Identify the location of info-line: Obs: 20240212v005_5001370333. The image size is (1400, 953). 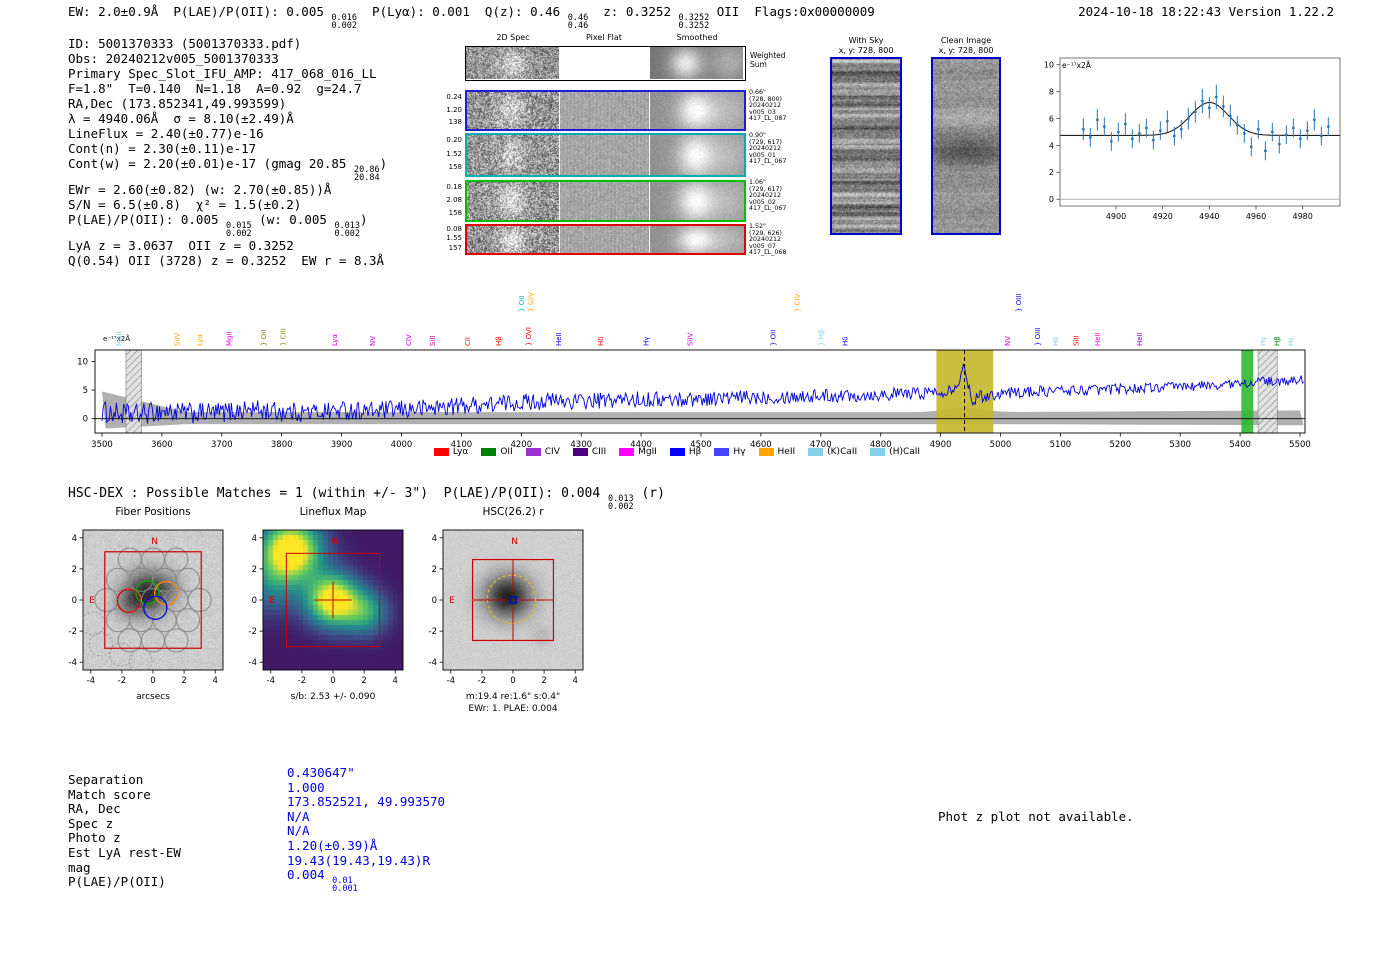
(227, 58).